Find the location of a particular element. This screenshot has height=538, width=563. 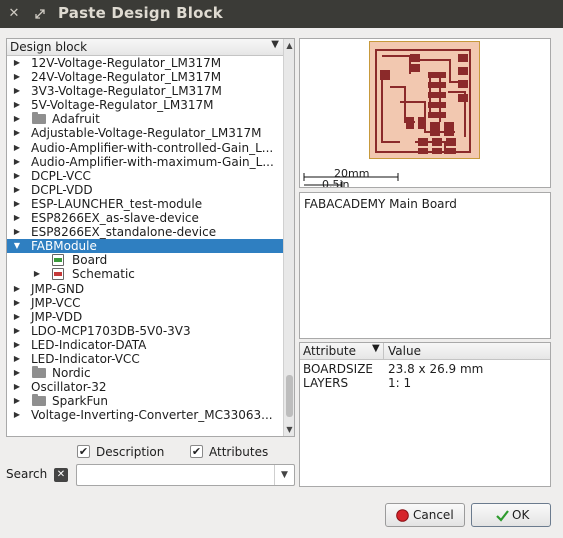

tree-item: ▶ 12V-Voltage-Regulator_LM317M is located at coordinates (145, 63).